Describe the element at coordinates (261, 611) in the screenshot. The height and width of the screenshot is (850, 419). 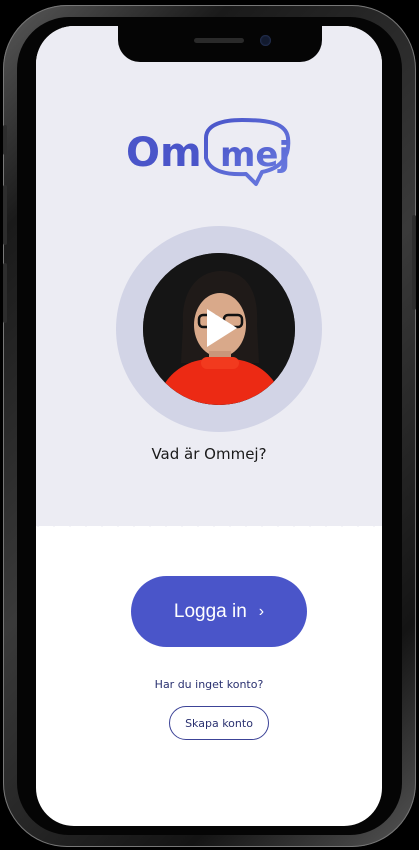
I see `chevron-right-icon: ›` at that location.